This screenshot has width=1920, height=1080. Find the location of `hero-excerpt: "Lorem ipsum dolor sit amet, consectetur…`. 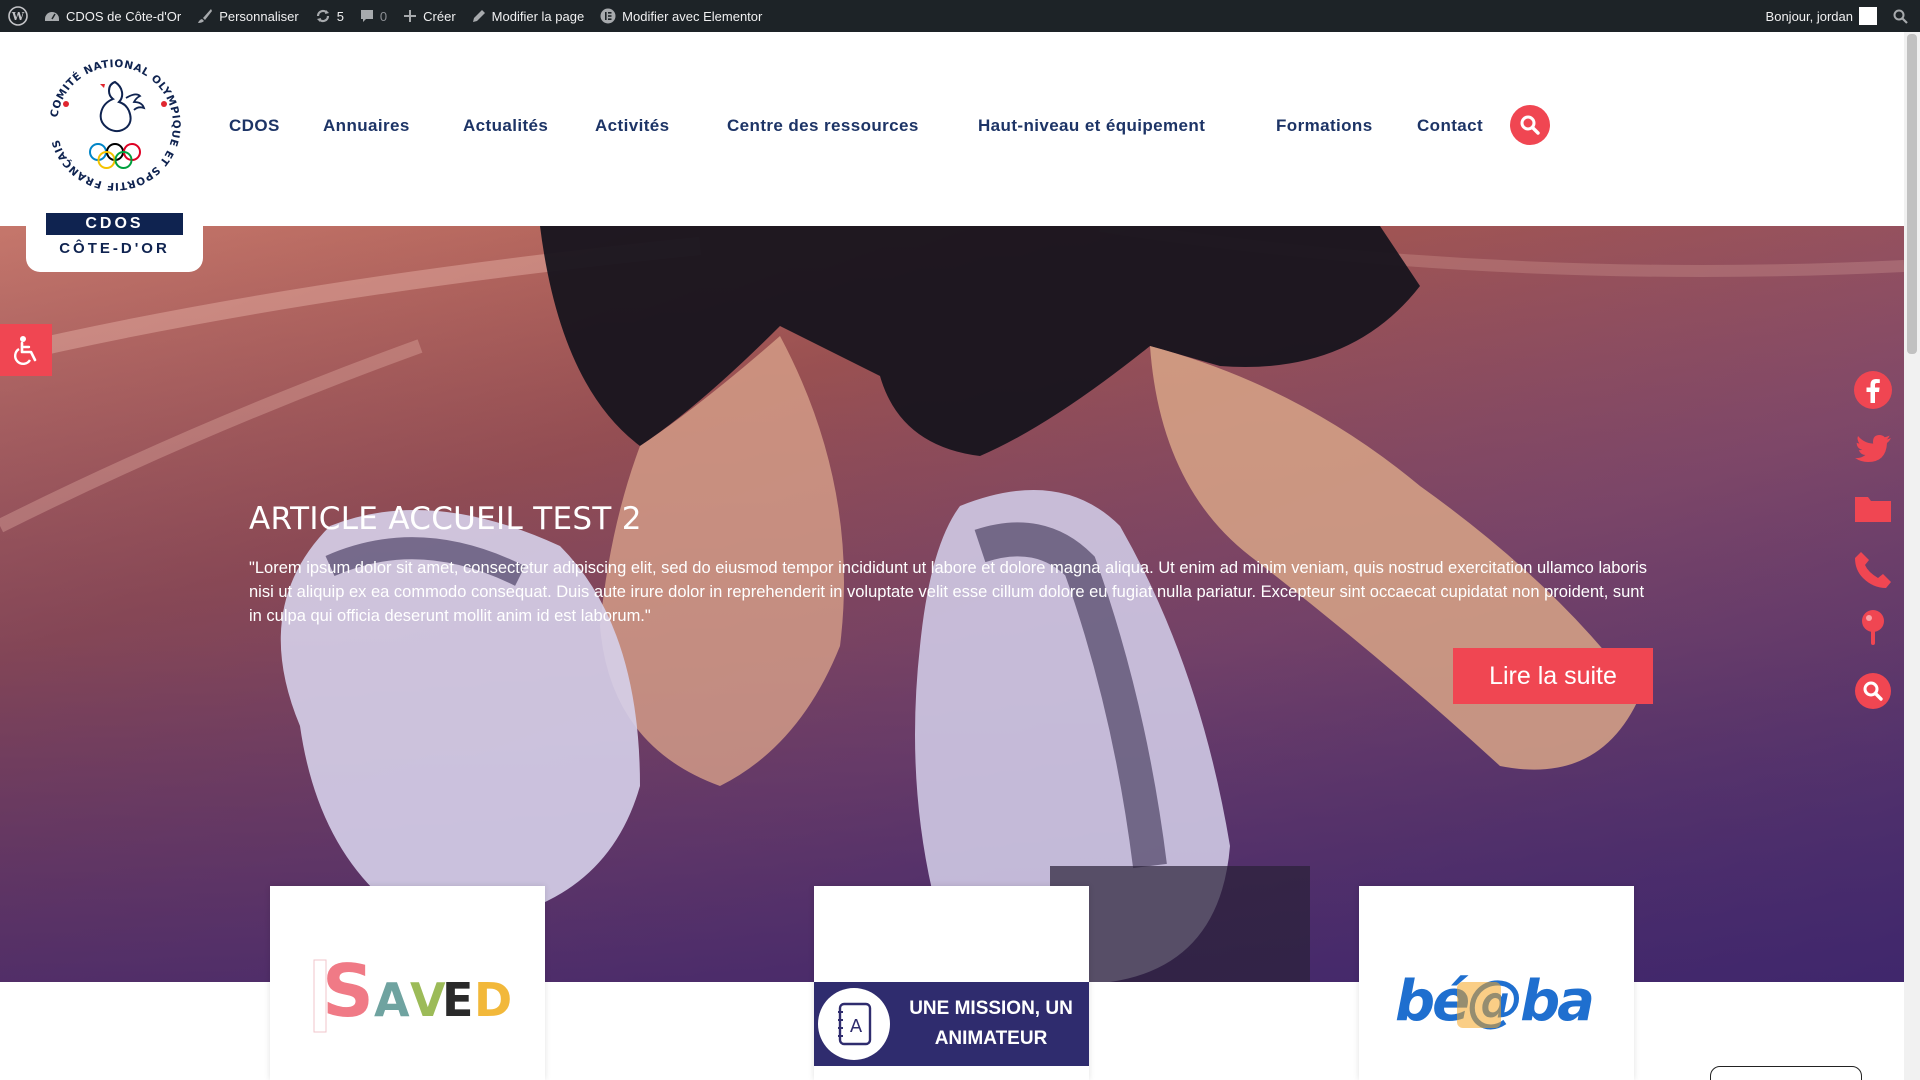

hero-excerpt: "Lorem ipsum dolor sit amet, consectetur… is located at coordinates (948, 592).